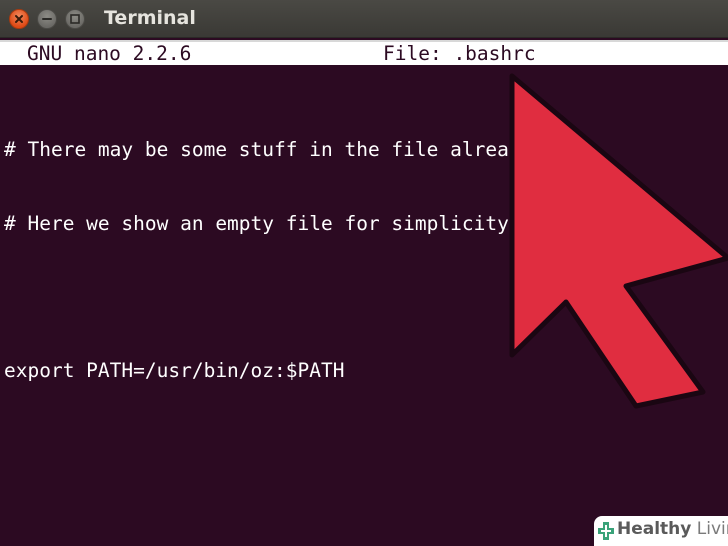 Image resolution: width=728 pixels, height=546 pixels. What do you see at coordinates (174, 370) in the screenshot?
I see `editor-line: export PATH=/usr/bin/oz:$PATH` at bounding box center [174, 370].